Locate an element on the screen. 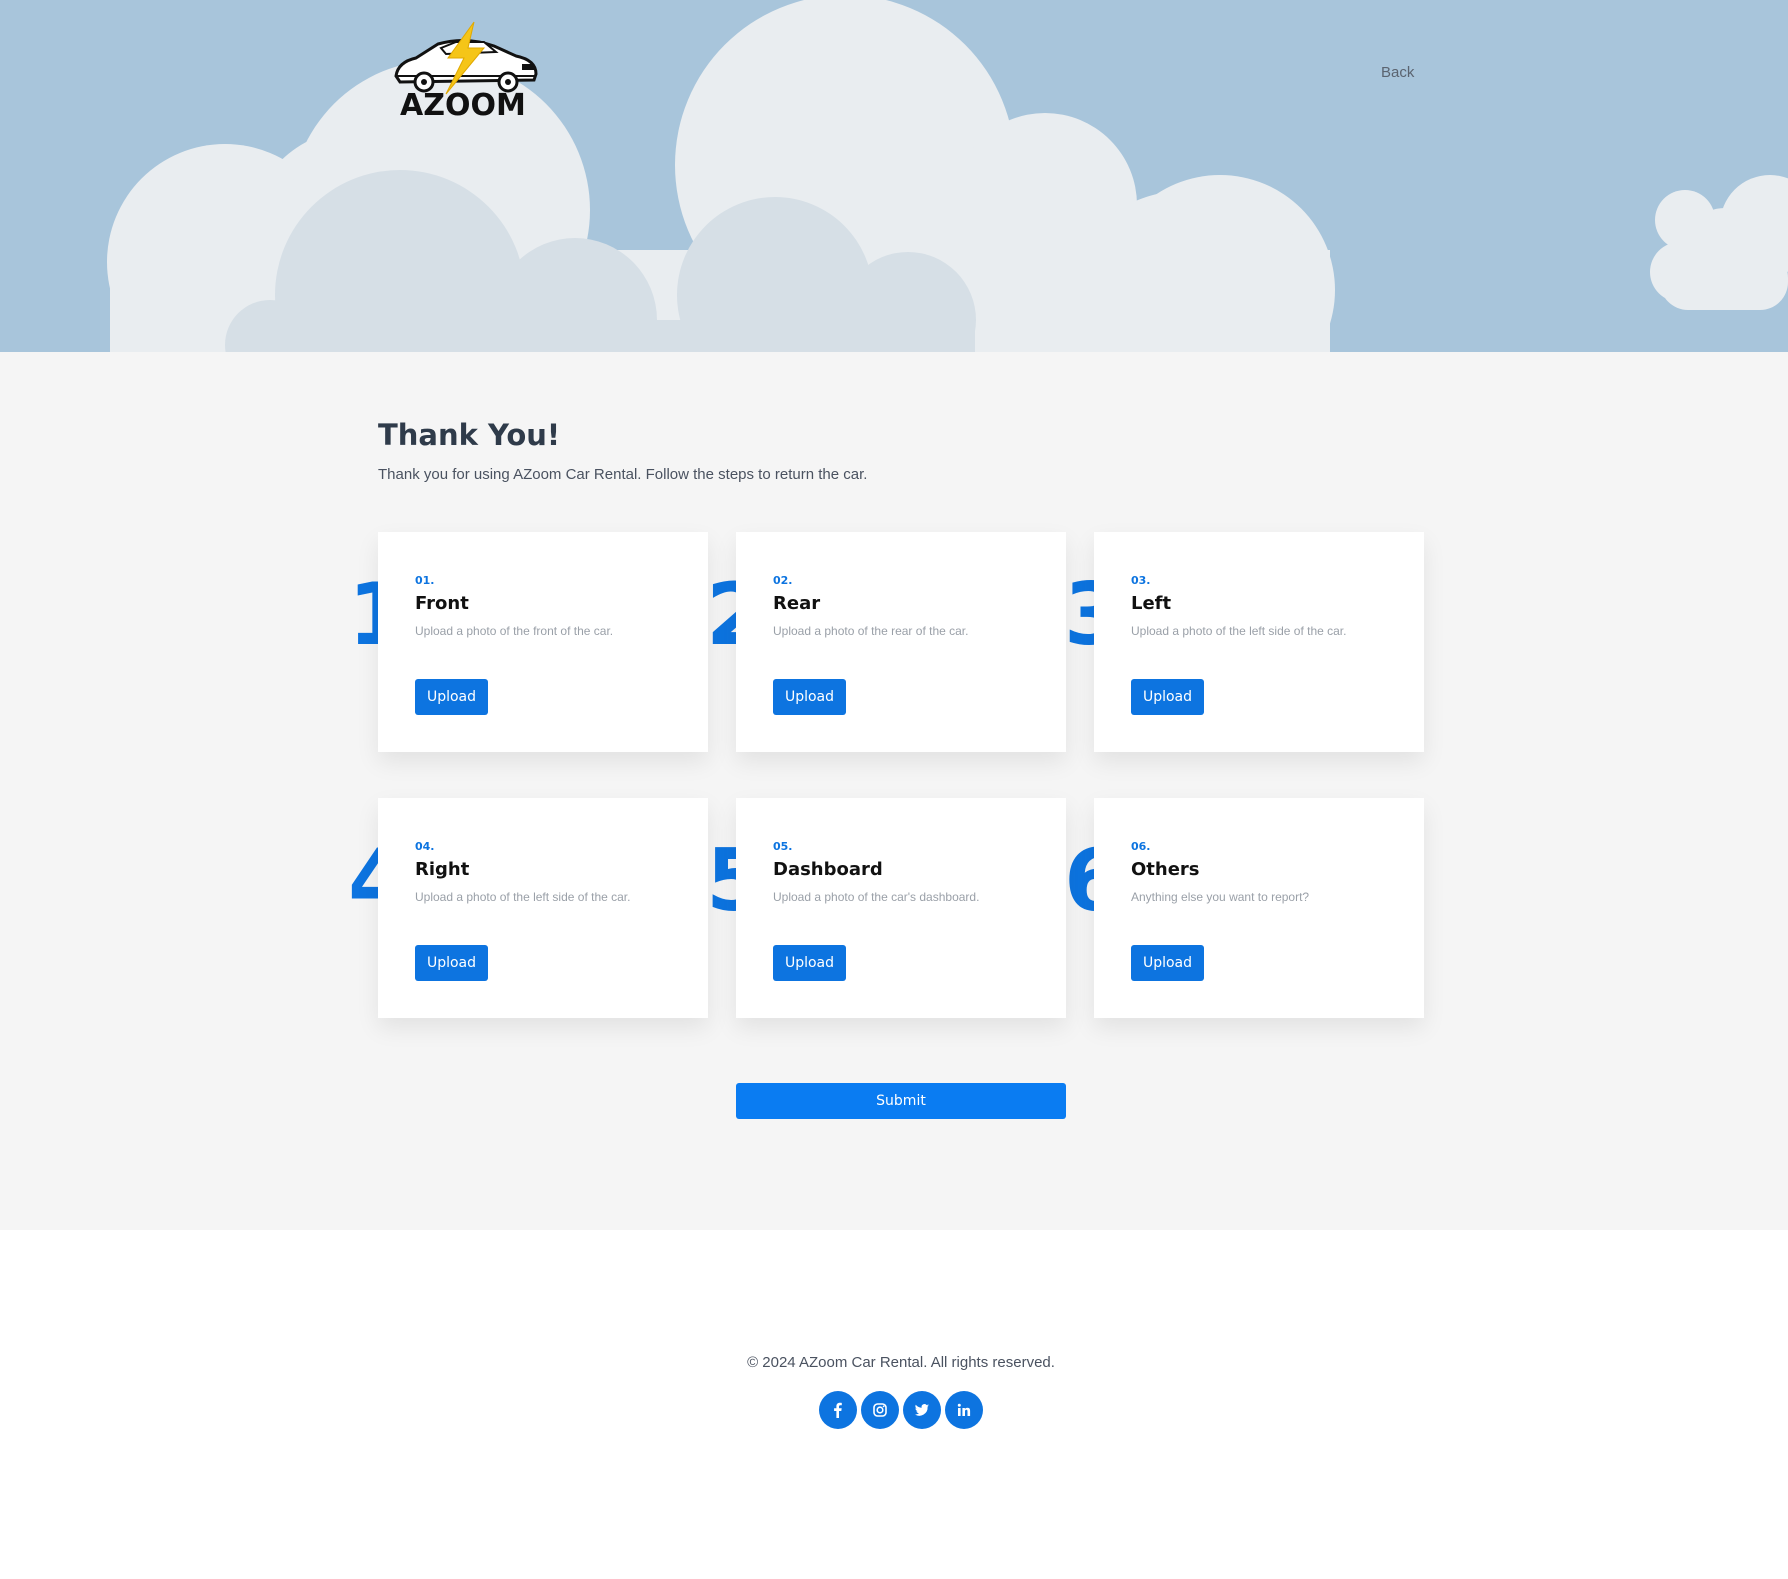 The height and width of the screenshot is (1579, 1788). upload-left-button: Upload is located at coordinates (1167, 697).